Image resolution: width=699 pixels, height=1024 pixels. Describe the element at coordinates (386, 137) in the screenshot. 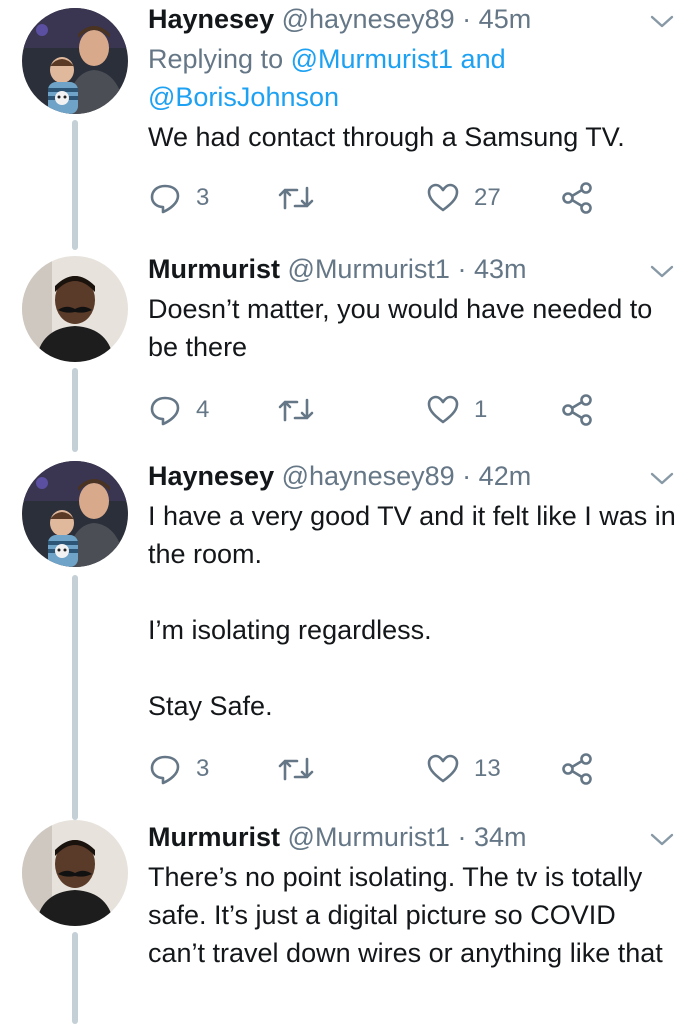

I see `tweet-text: We had contact through a Samsung TV.` at that location.